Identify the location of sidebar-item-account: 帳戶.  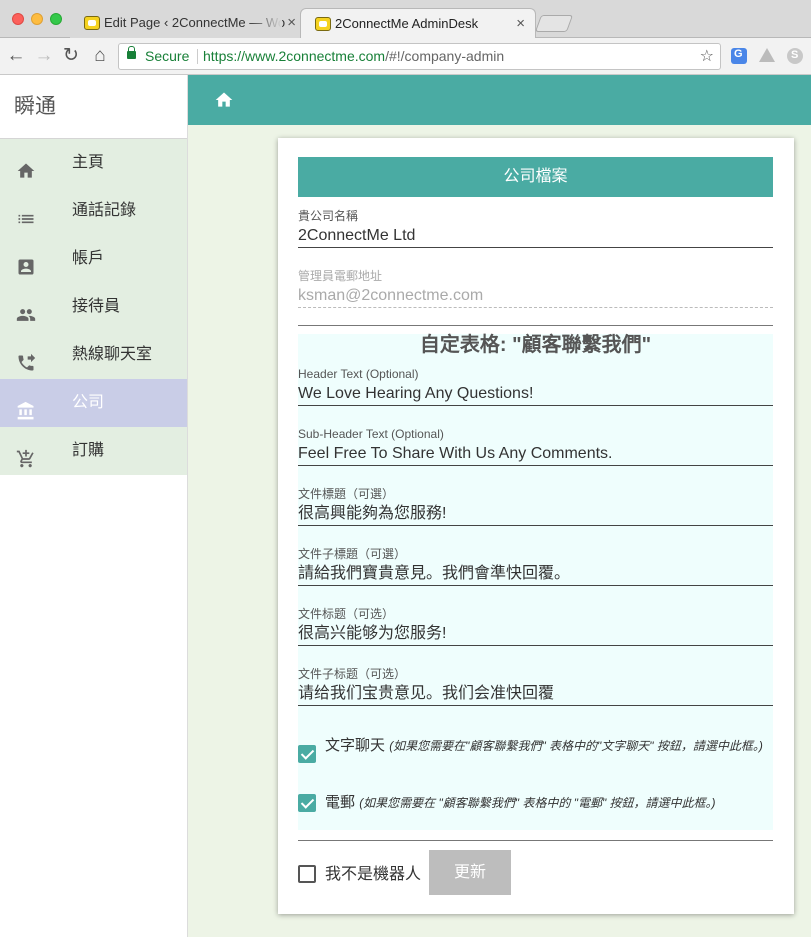
(93, 259).